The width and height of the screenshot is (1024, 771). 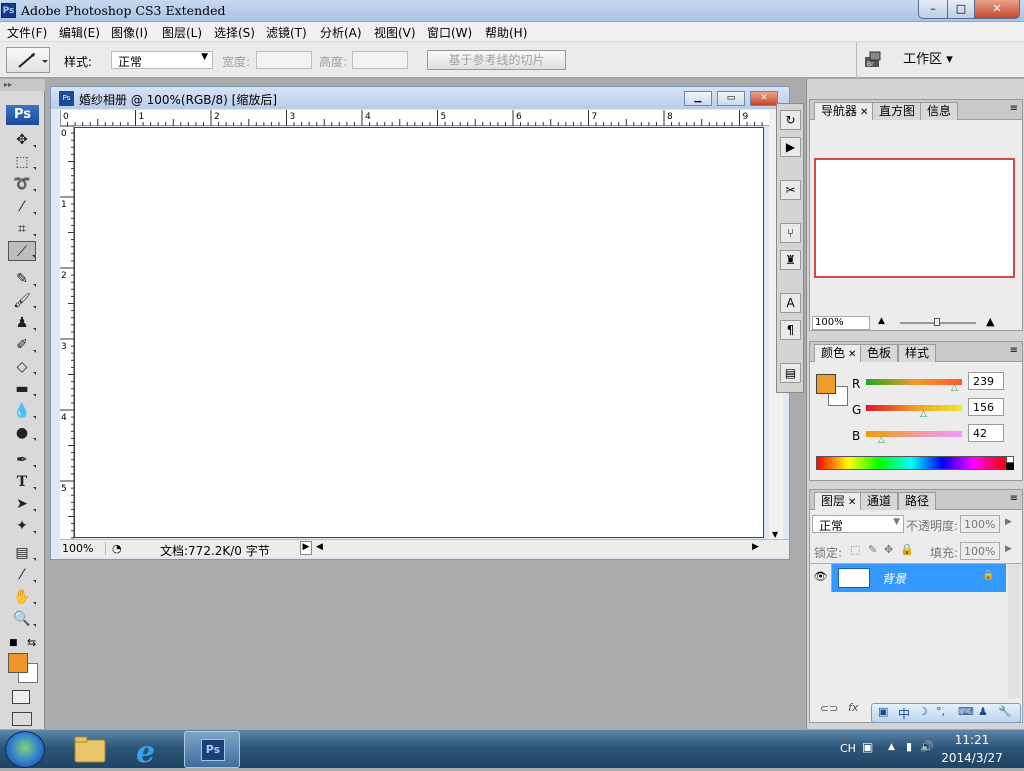 What do you see at coordinates (972, 758) in the screenshot?
I see `clock-date: 2014/3/27` at bounding box center [972, 758].